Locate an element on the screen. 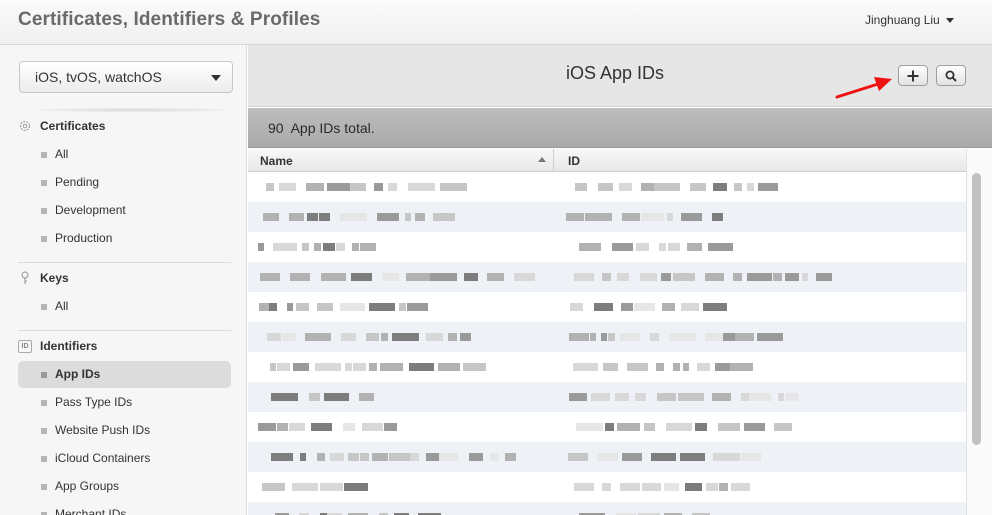 This screenshot has height=515, width=992. column-name-header: Name is located at coordinates (276, 161).